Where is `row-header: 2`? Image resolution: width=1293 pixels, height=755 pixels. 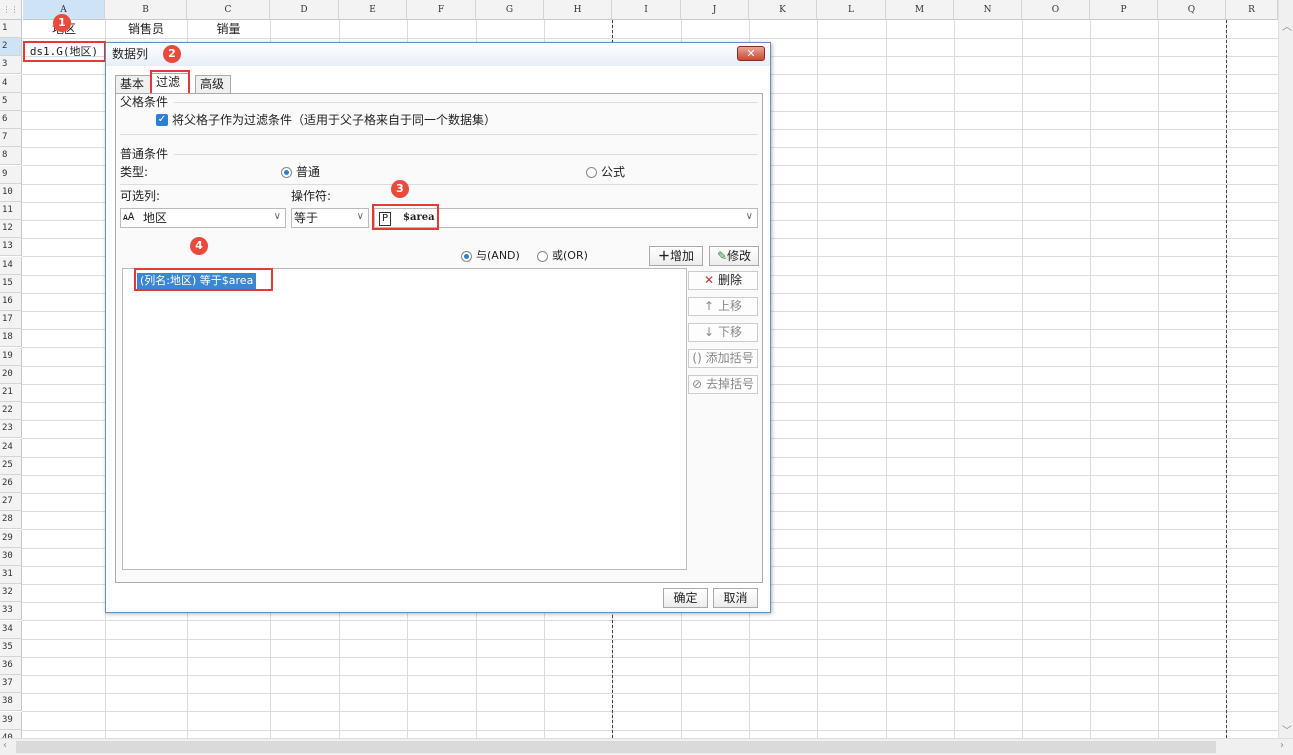
row-header: 2 is located at coordinates (11, 47).